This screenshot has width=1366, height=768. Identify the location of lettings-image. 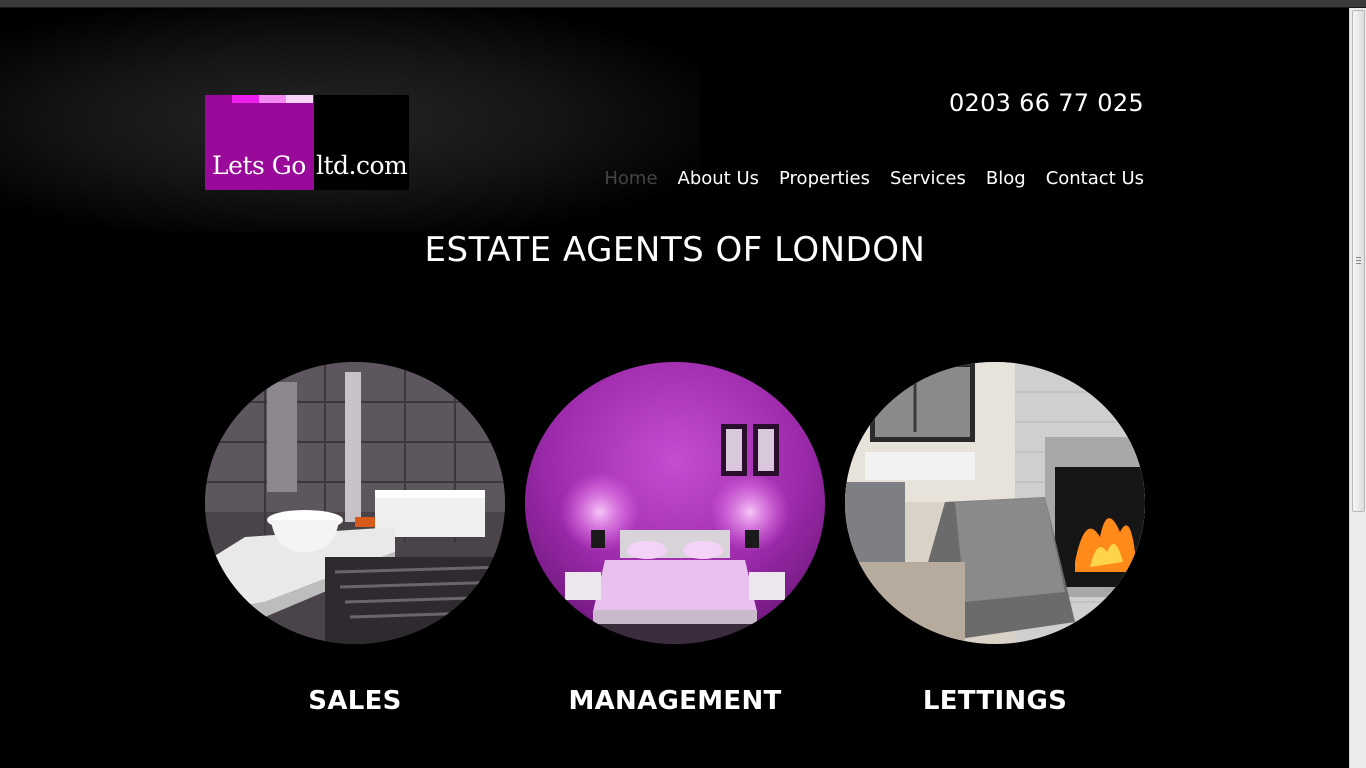
(995, 503).